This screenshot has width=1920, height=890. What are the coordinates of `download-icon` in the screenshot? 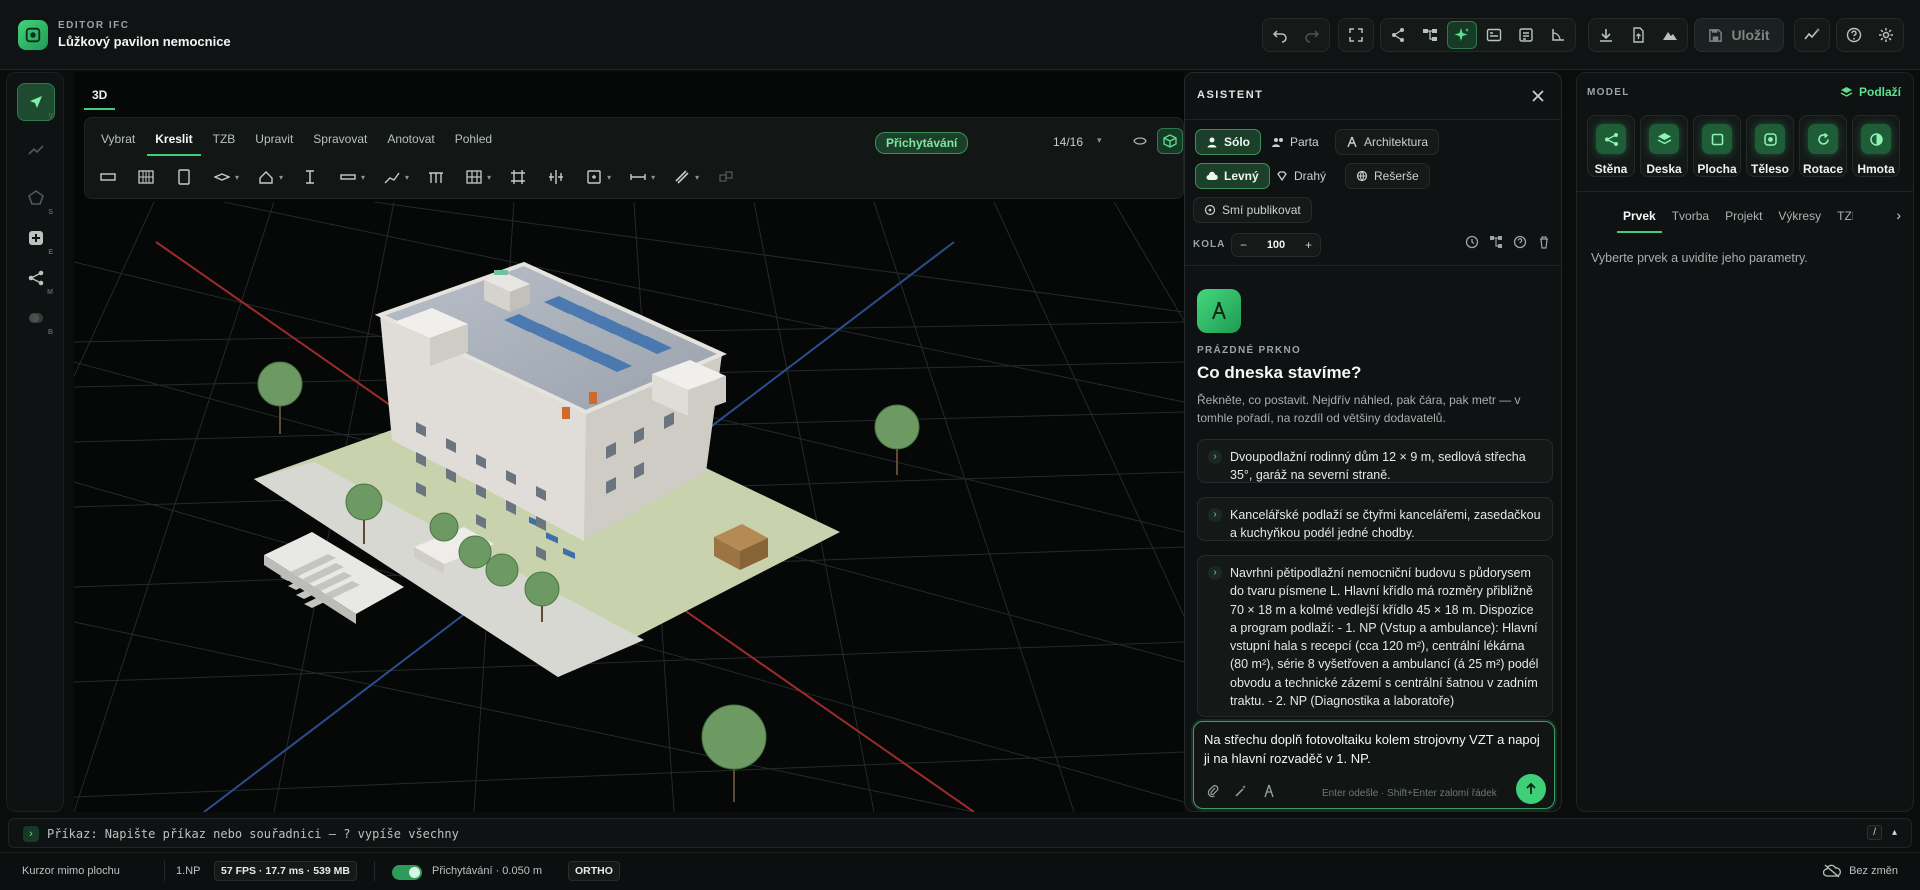 It's located at (1606, 35).